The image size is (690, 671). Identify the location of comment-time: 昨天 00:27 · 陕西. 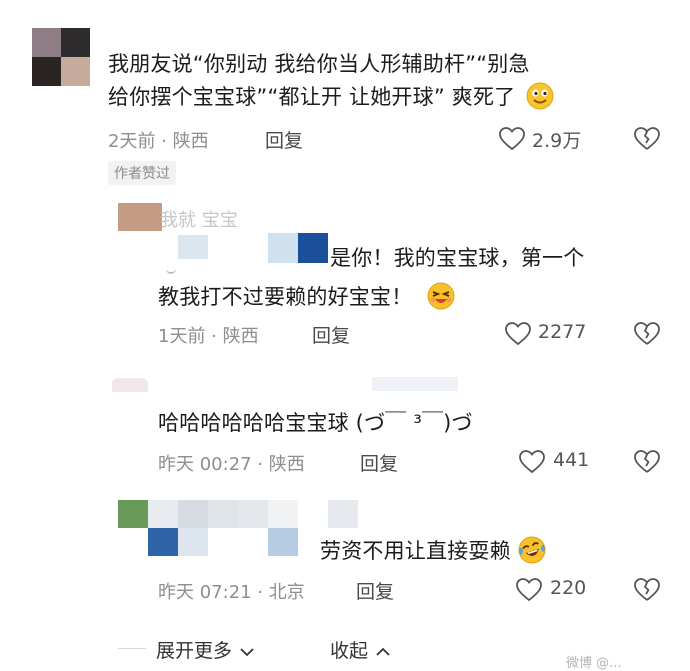
(231, 464).